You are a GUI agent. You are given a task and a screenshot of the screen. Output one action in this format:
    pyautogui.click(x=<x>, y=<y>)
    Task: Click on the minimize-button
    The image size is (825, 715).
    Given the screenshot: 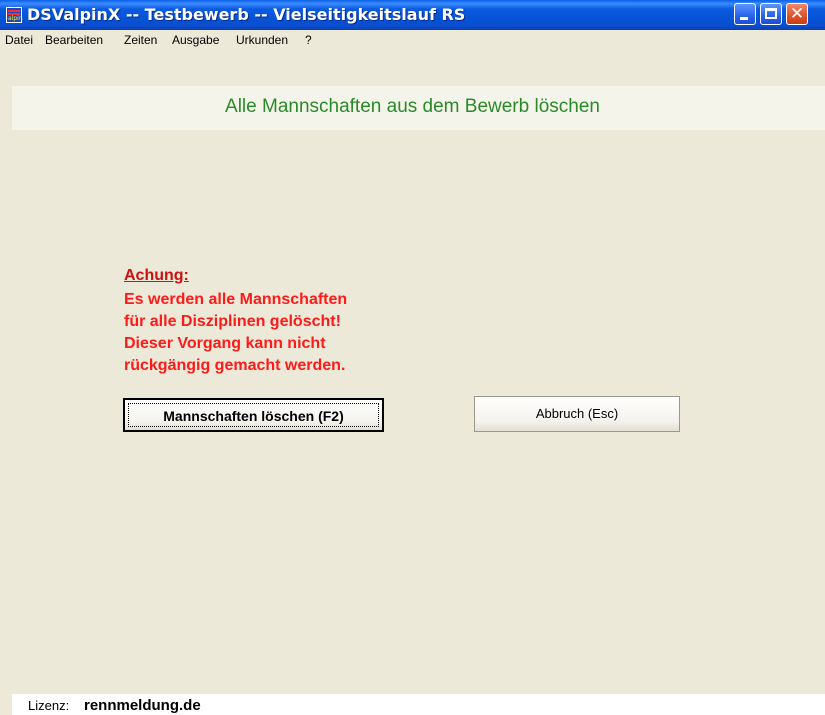 What is the action you would take?
    pyautogui.click(x=745, y=14)
    